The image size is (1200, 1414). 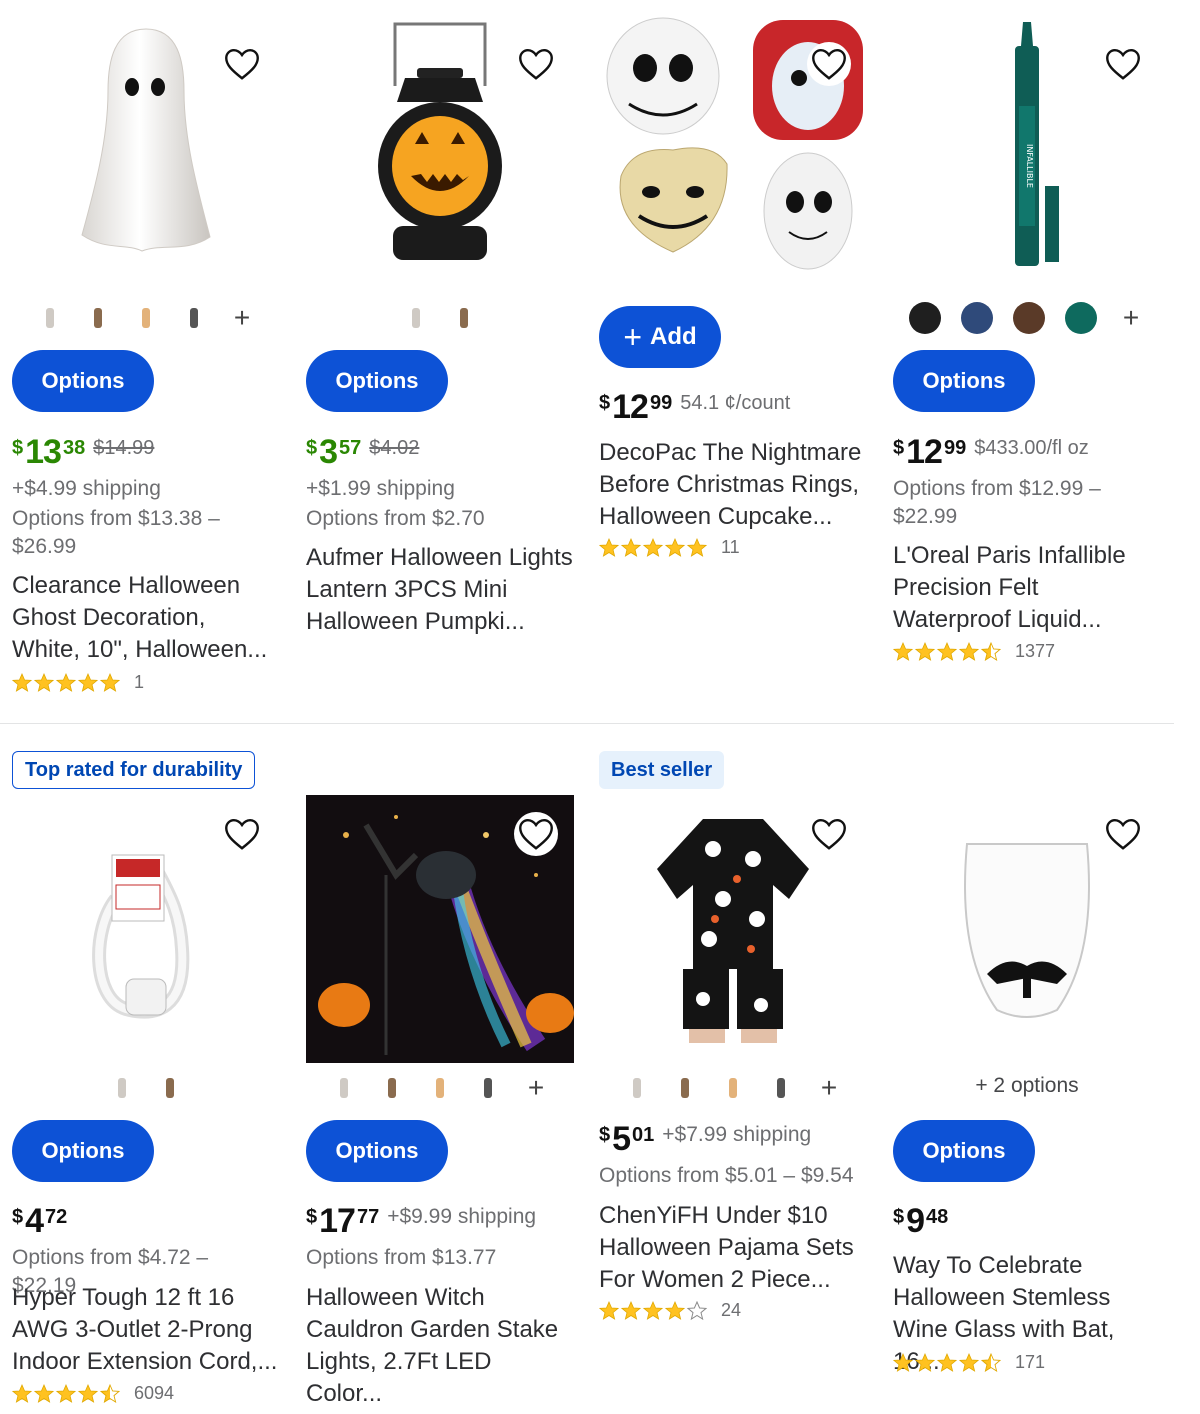 I want to click on current-price: $3 57, so click(x=334, y=452).